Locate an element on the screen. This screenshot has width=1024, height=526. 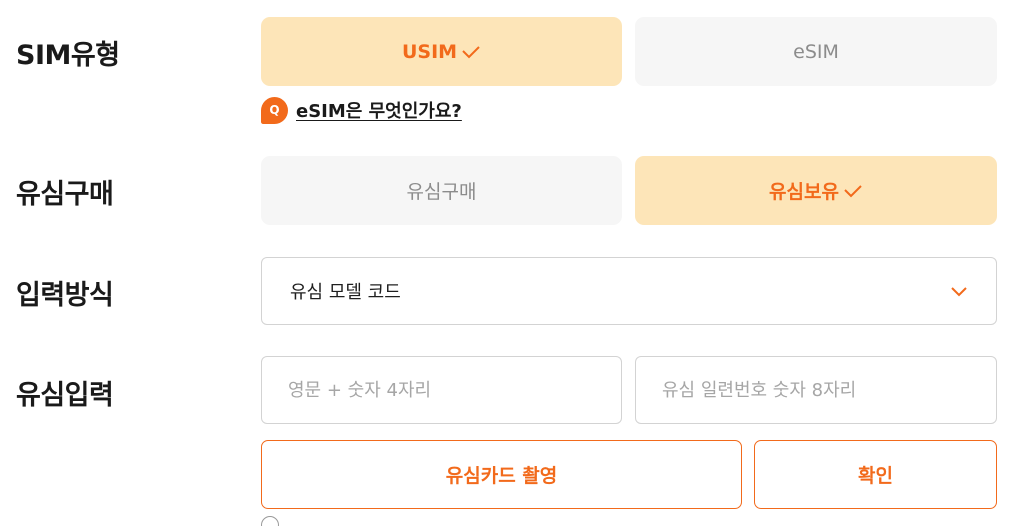
option-buy-sim: 유심구매 is located at coordinates (441, 190).